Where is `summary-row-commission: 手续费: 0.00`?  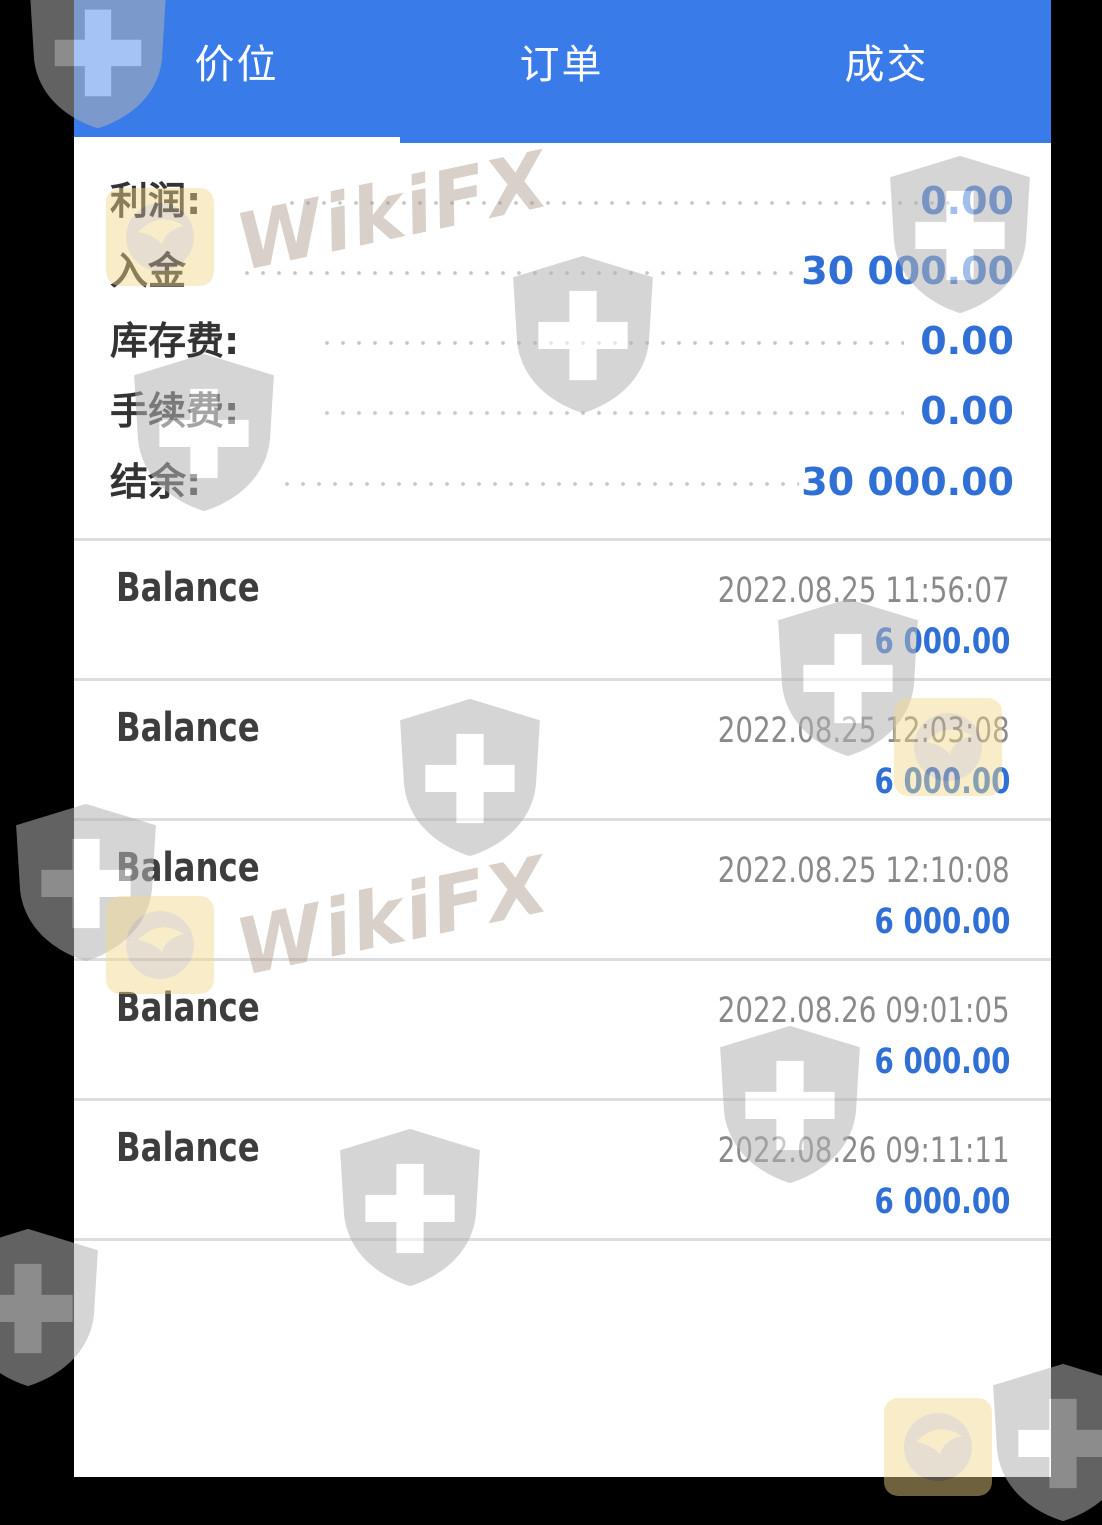 summary-row-commission: 手续费: 0.00 is located at coordinates (562, 411).